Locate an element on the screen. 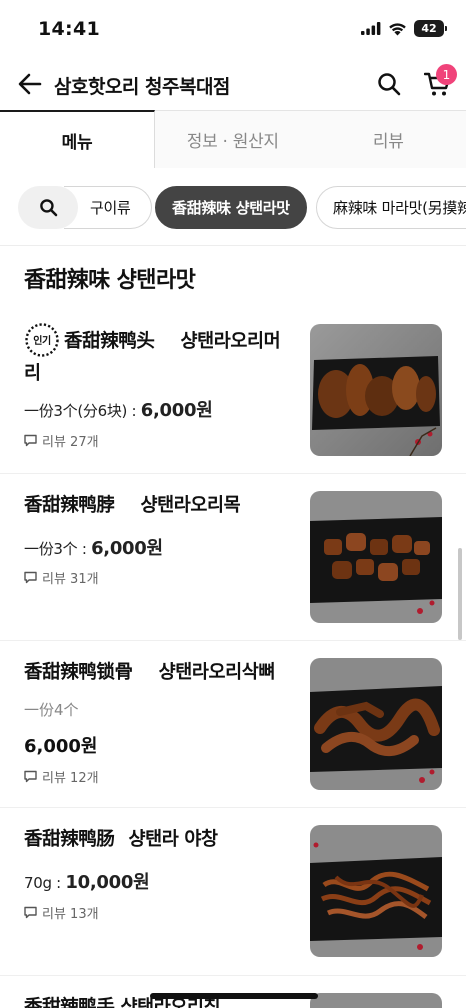 This screenshot has height=1008, width=466. popular-badge-icon: 인기 is located at coordinates (42, 340).